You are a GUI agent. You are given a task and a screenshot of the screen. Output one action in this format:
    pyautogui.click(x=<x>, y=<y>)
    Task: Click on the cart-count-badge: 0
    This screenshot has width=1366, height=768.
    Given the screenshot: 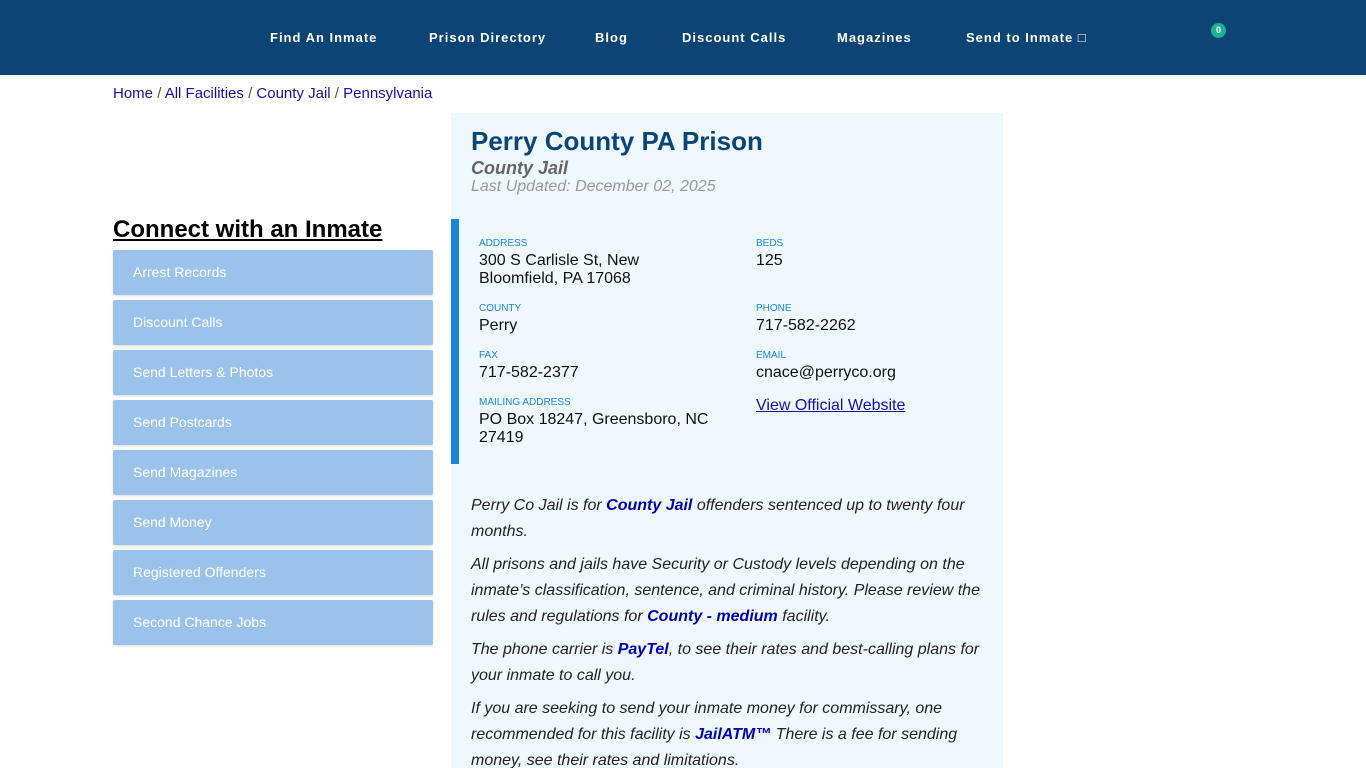 What is the action you would take?
    pyautogui.click(x=1218, y=30)
    